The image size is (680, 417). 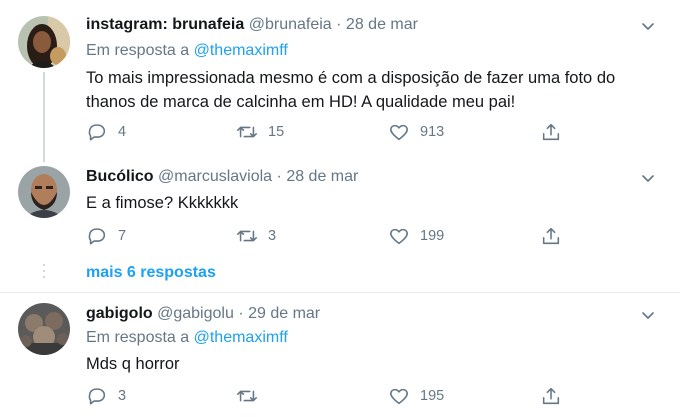 What do you see at coordinates (326, 132) in the screenshot?
I see `tweet-actions: 4 15 913` at bounding box center [326, 132].